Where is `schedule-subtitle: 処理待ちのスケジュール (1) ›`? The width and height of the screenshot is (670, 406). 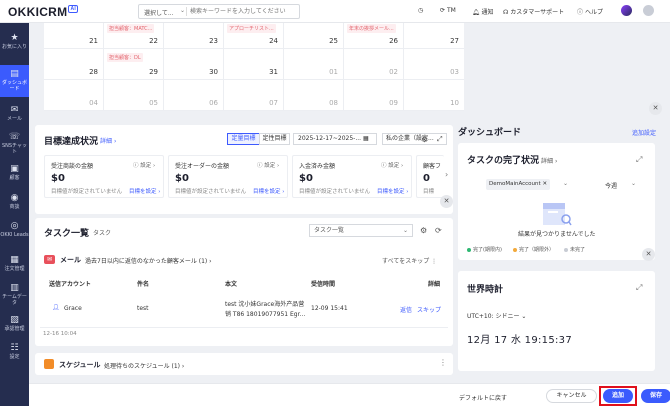 schedule-subtitle: 処理待ちのスケジュール (1) › is located at coordinates (144, 365).